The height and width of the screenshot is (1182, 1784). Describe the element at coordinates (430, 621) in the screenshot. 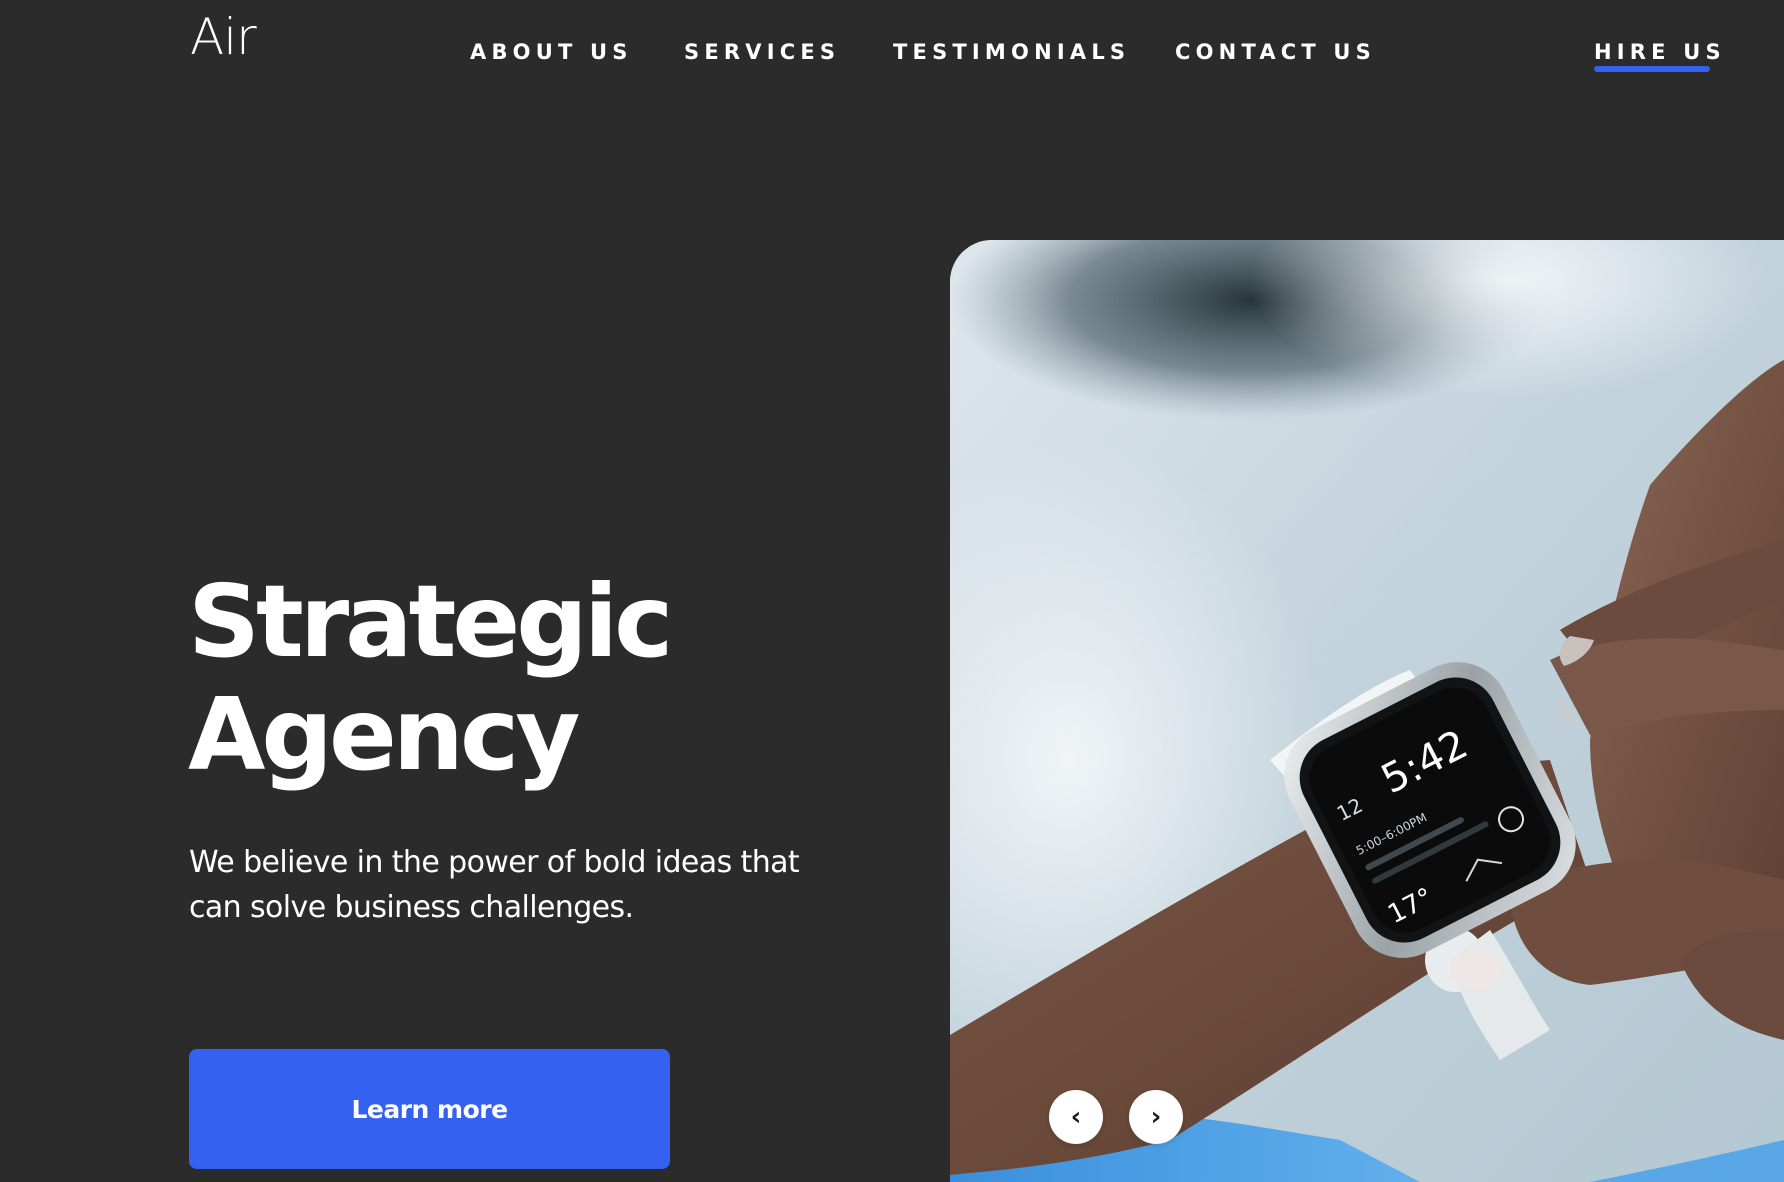

I see `hero-title-line-1: Strategic` at that location.